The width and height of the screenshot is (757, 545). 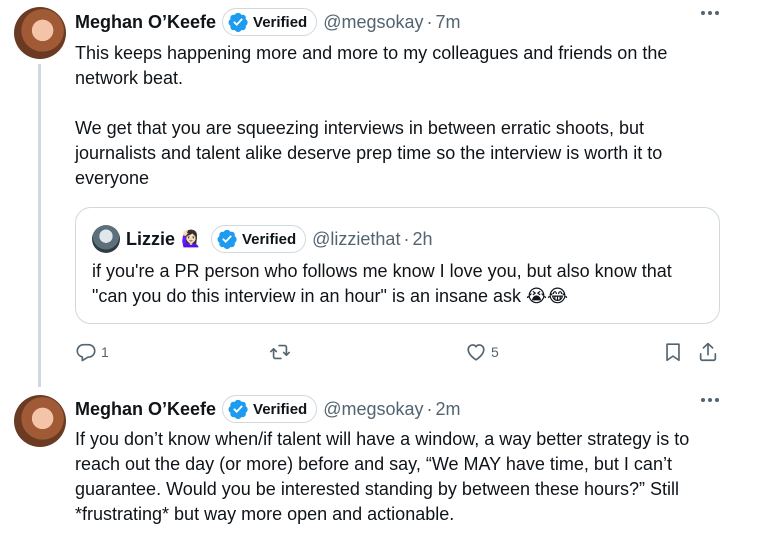 What do you see at coordinates (151, 238) in the screenshot?
I see `quoted-author-name: Lizzie` at bounding box center [151, 238].